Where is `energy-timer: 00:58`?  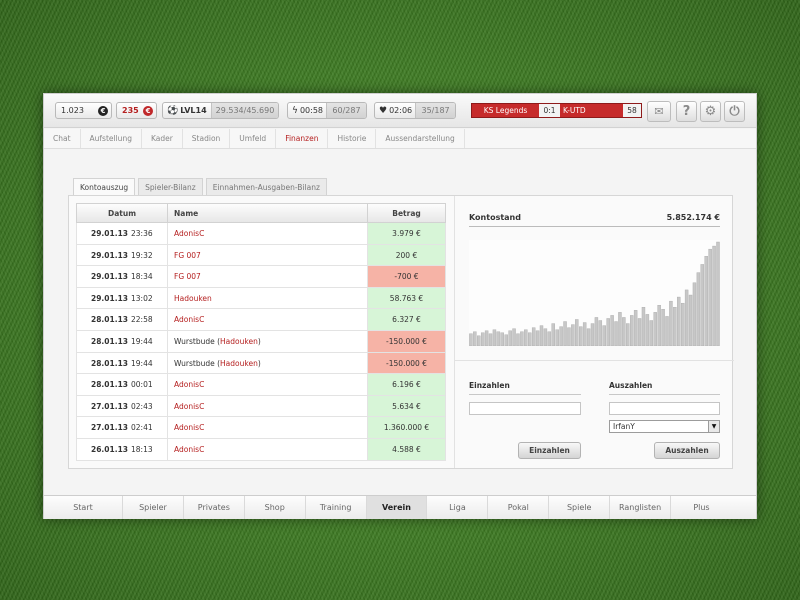 energy-timer: 00:58 is located at coordinates (311, 110).